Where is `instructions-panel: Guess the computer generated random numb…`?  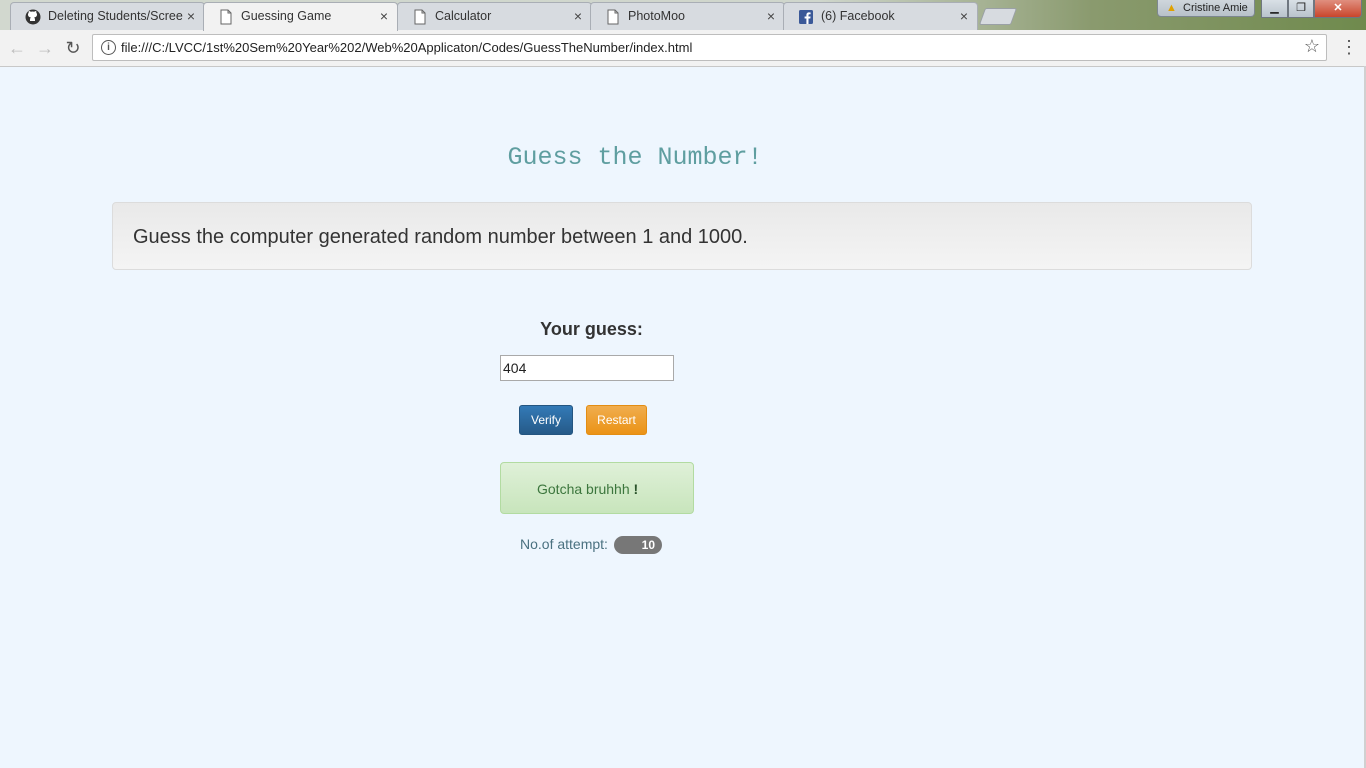 instructions-panel: Guess the computer generated random numb… is located at coordinates (682, 236).